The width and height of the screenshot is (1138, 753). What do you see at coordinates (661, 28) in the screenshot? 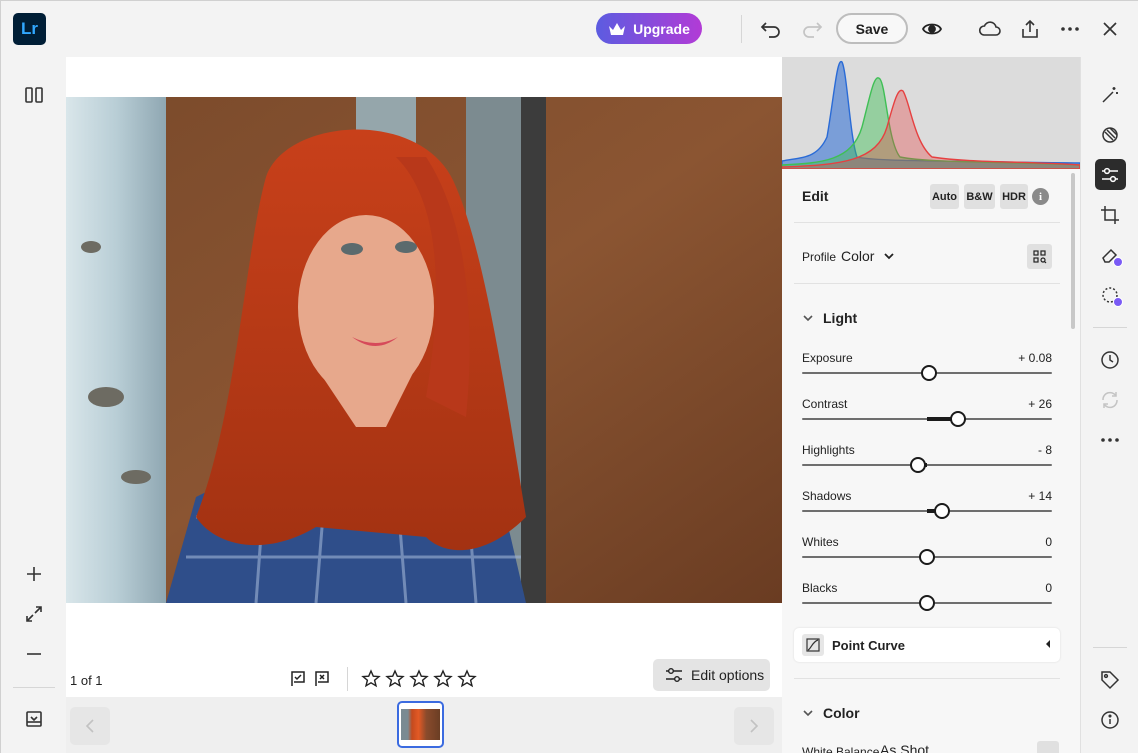
I see `upgrade-label: Upgrade` at bounding box center [661, 28].